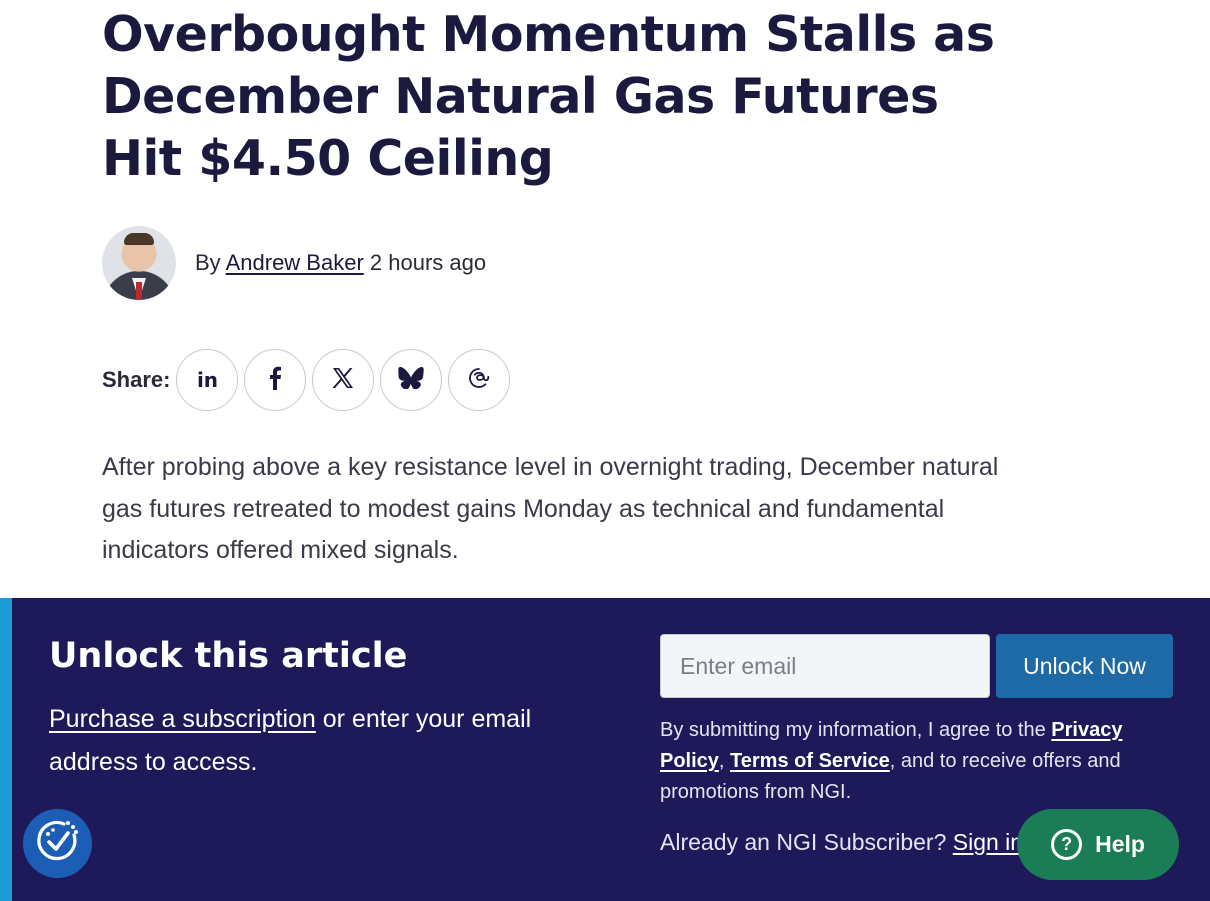 The image size is (1210, 901). I want to click on facebook-icon, so click(275, 380).